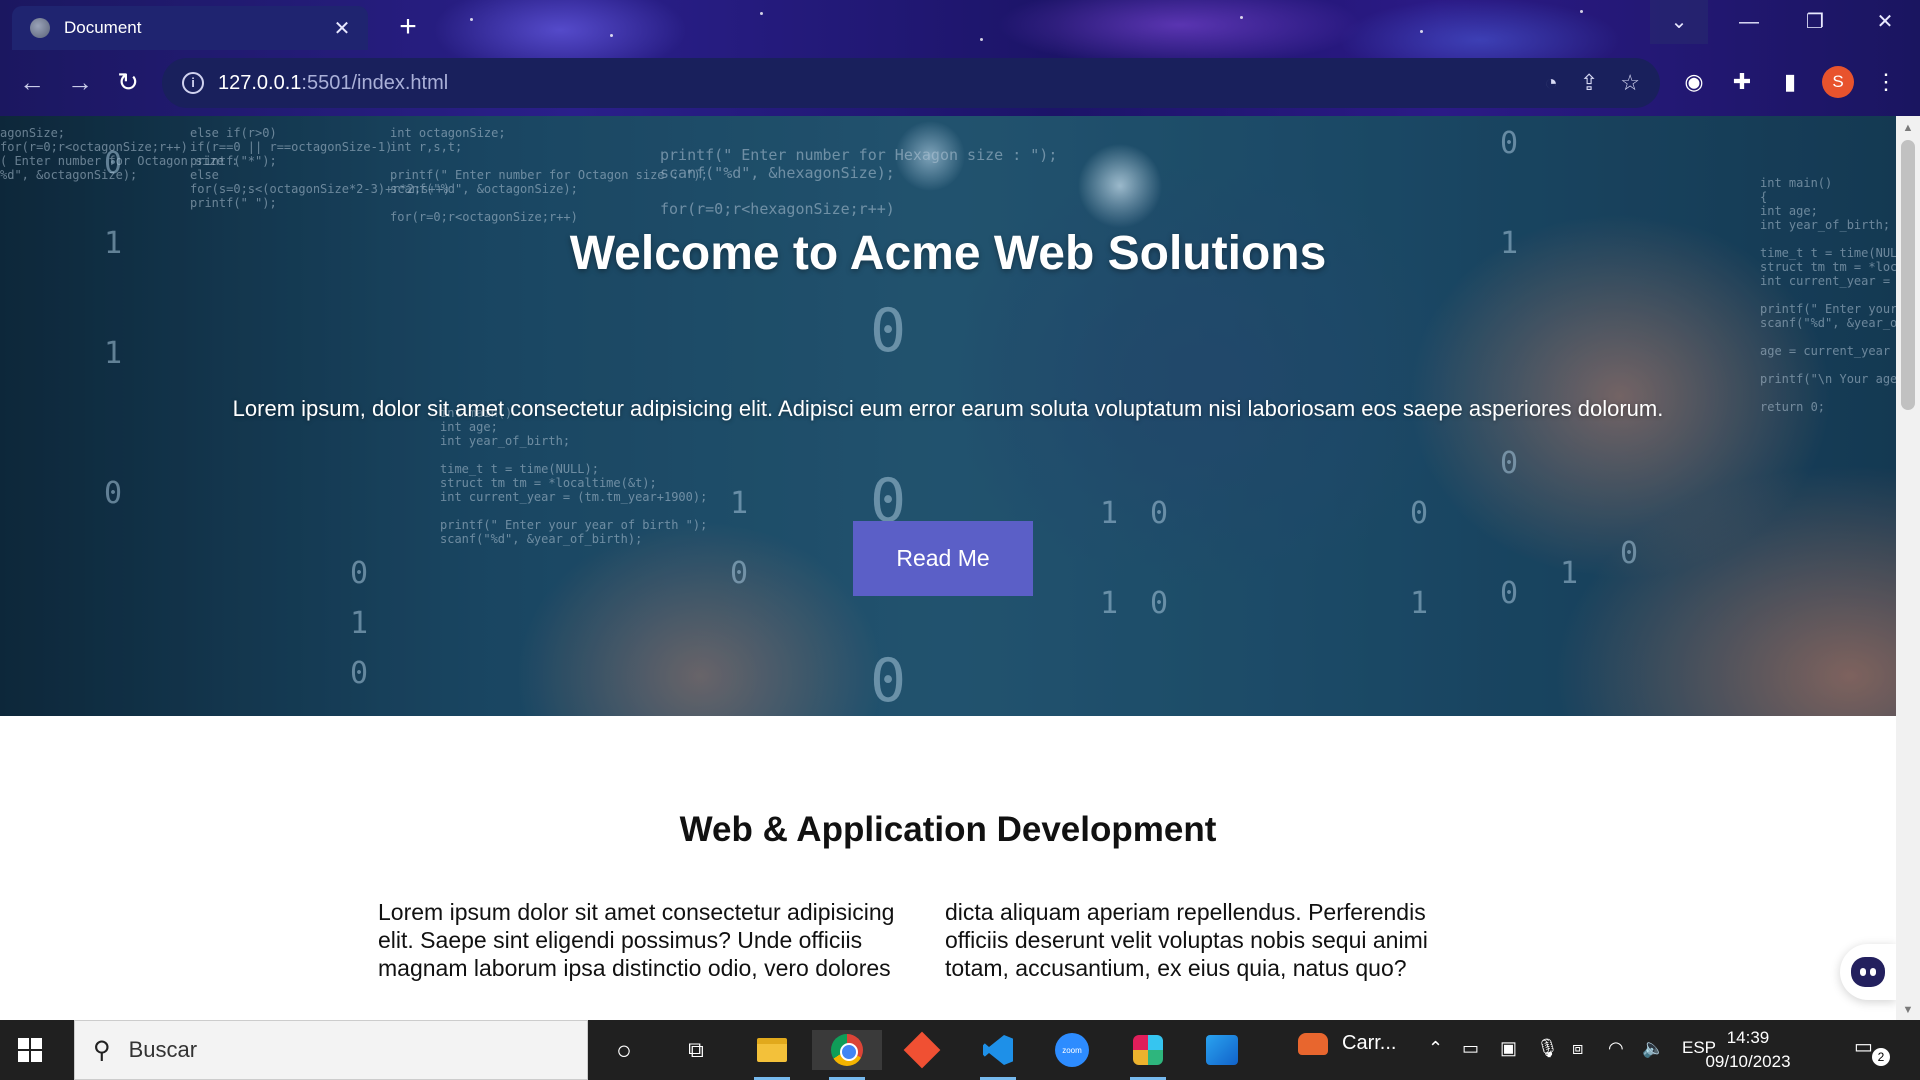  I want to click on notification-center-icon: ▭ 2, so click(1872, 1050).